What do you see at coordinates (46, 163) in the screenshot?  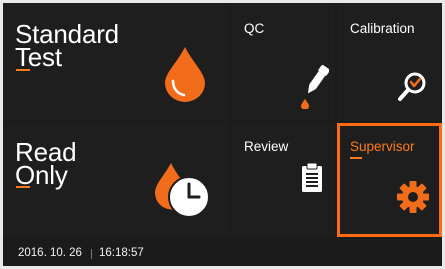 I see `read-only-label: Read Only` at bounding box center [46, 163].